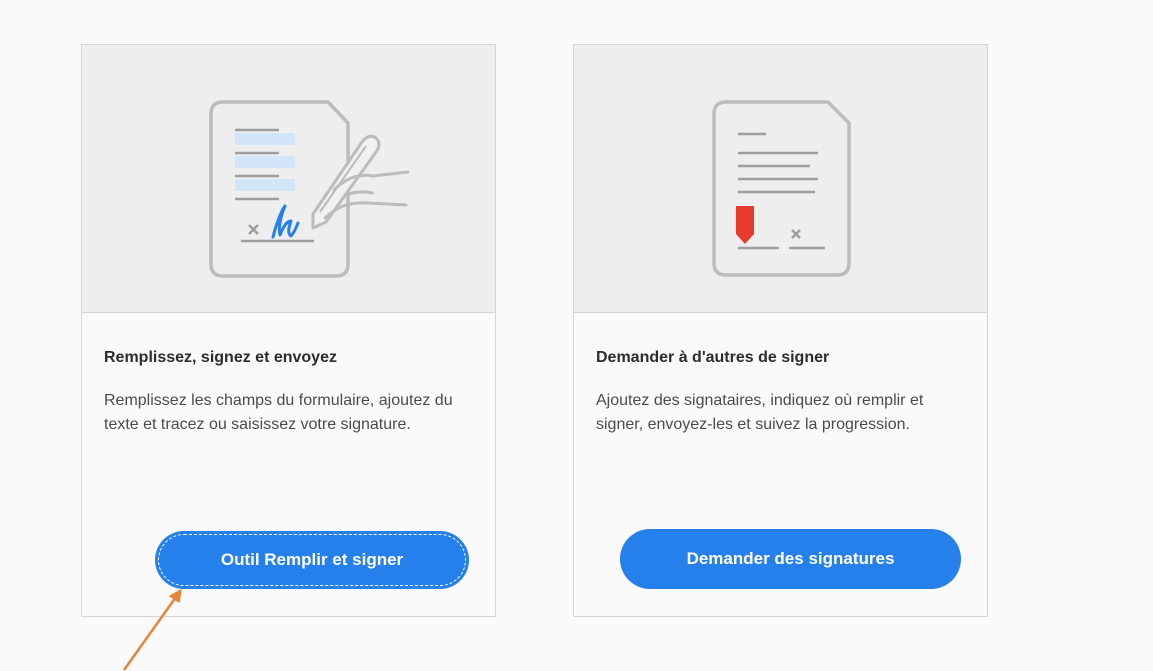 The height and width of the screenshot is (671, 1153). What do you see at coordinates (312, 560) in the screenshot?
I see `fill-and-sign-tool-button: Outil Remplir et signer` at bounding box center [312, 560].